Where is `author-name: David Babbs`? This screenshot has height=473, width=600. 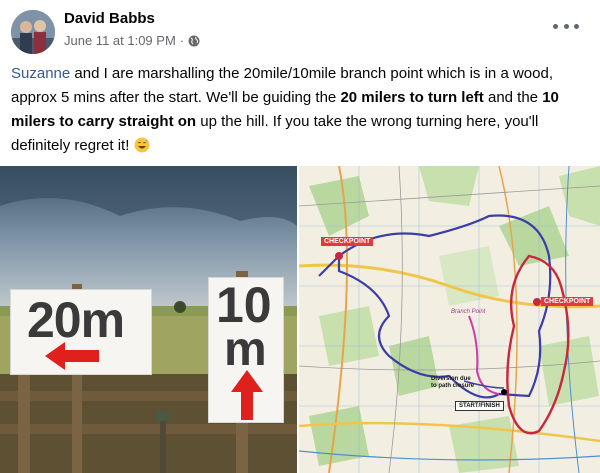 author-name: David Babbs is located at coordinates (109, 18).